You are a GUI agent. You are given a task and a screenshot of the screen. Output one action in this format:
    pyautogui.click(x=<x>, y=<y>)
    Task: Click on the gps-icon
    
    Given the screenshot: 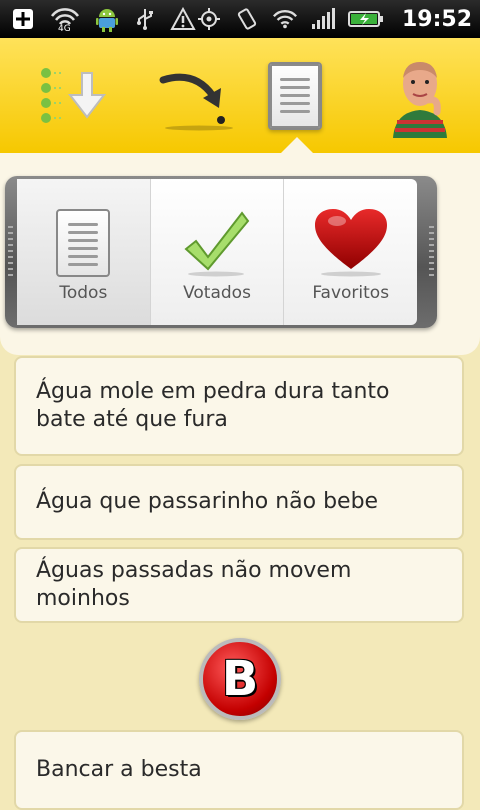 What is the action you would take?
    pyautogui.click(x=209, y=19)
    